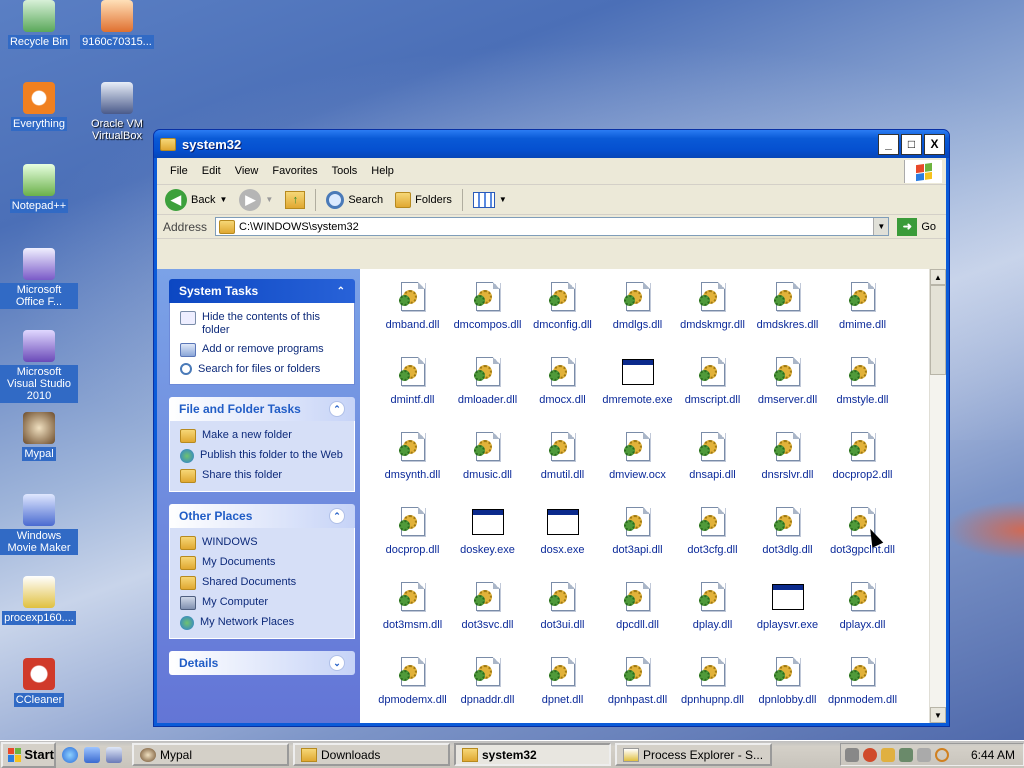 This screenshot has width=1024, height=768. I want to click on menu-view: View, so click(247, 171).